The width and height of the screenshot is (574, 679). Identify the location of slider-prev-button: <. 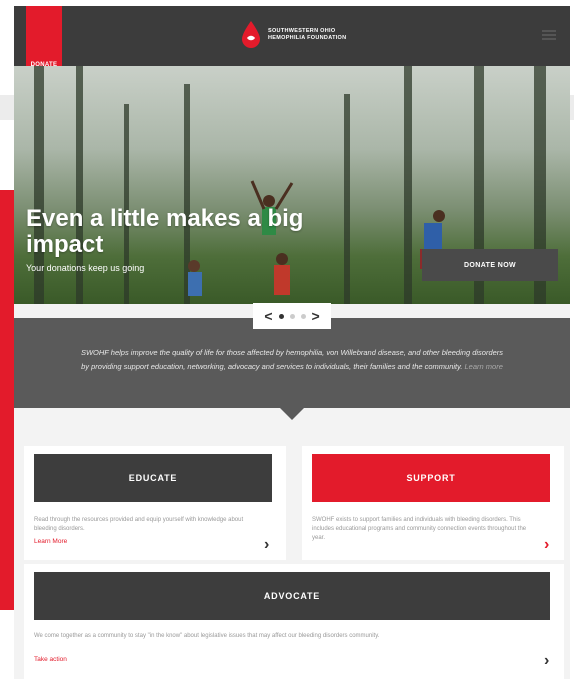
(268, 316).